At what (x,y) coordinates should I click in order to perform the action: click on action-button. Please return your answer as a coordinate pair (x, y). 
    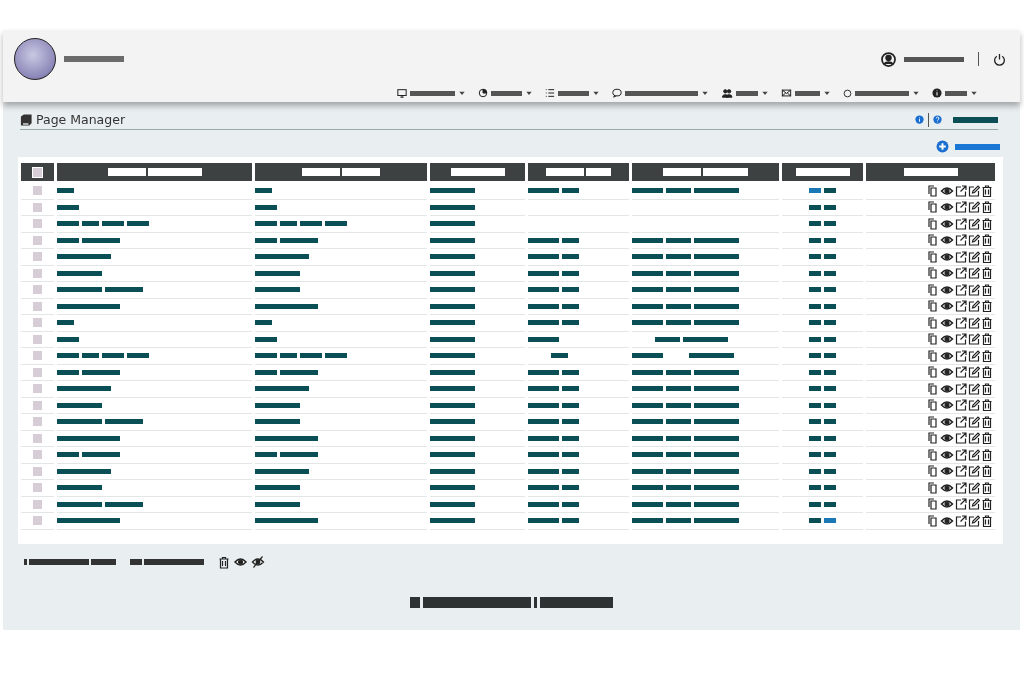
    Looking at the image, I should click on (975, 119).